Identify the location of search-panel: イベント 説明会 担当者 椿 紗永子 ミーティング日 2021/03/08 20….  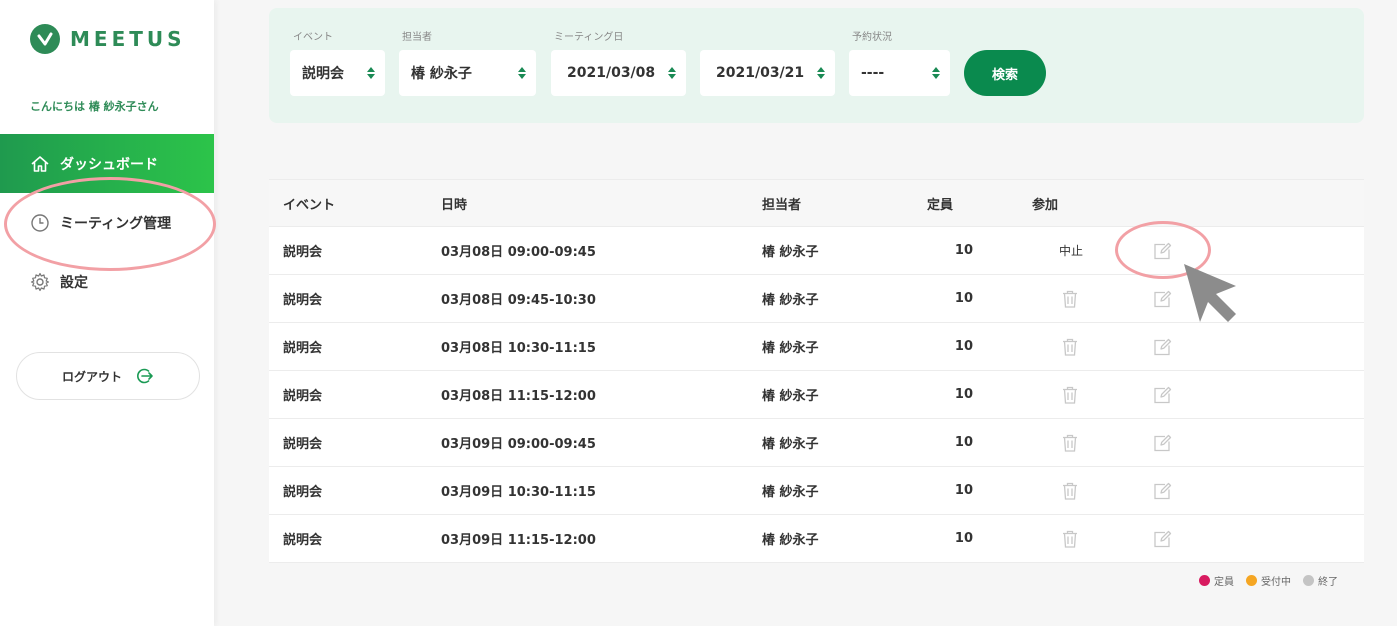
(816, 65).